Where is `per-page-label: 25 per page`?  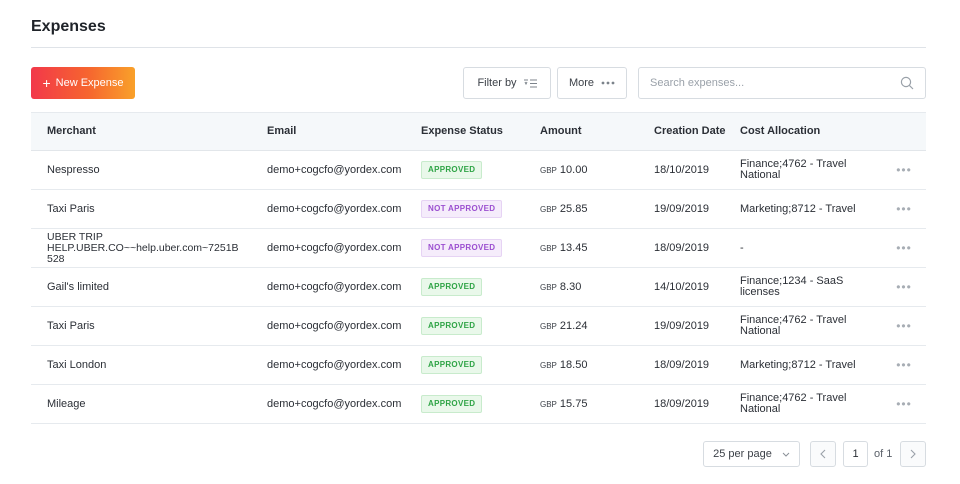 per-page-label: 25 per page is located at coordinates (742, 454).